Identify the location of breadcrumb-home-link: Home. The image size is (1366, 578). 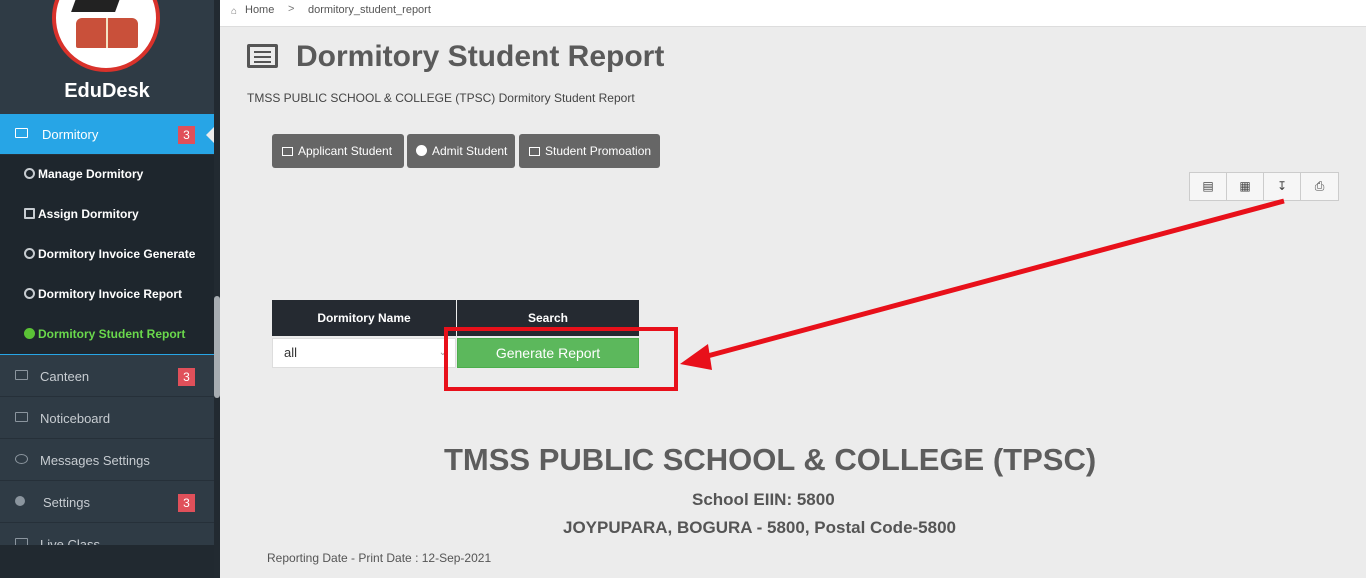
(259, 10).